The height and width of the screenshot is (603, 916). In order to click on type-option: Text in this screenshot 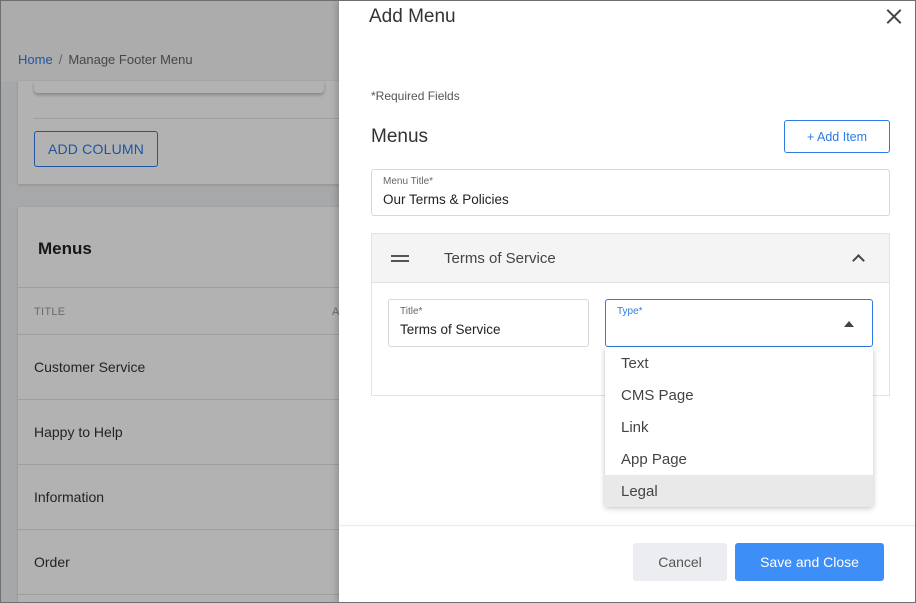, I will do `click(739, 363)`.